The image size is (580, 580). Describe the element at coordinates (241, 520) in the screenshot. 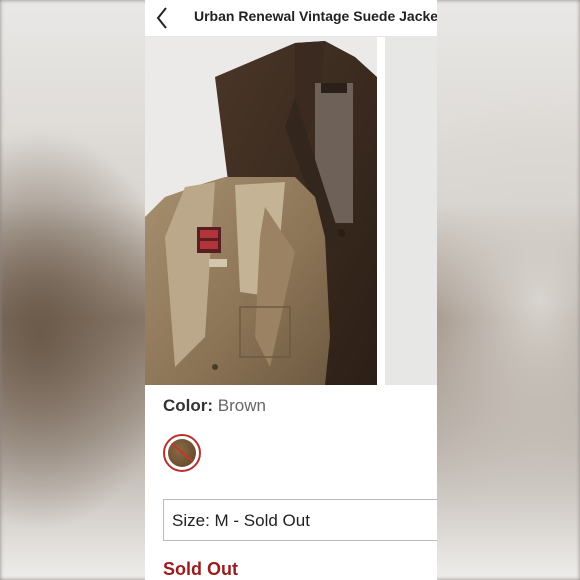

I see `size-select-value: Size: M - Sold Out` at that location.